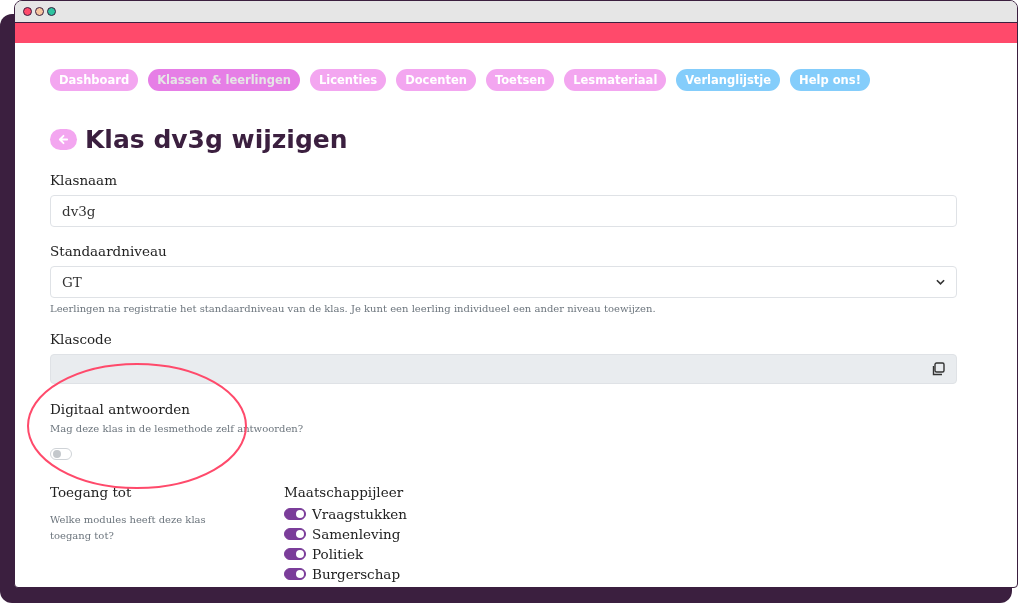 The width and height of the screenshot is (1024, 603). Describe the element at coordinates (356, 534) in the screenshot. I see `module-label: Samenleving` at that location.